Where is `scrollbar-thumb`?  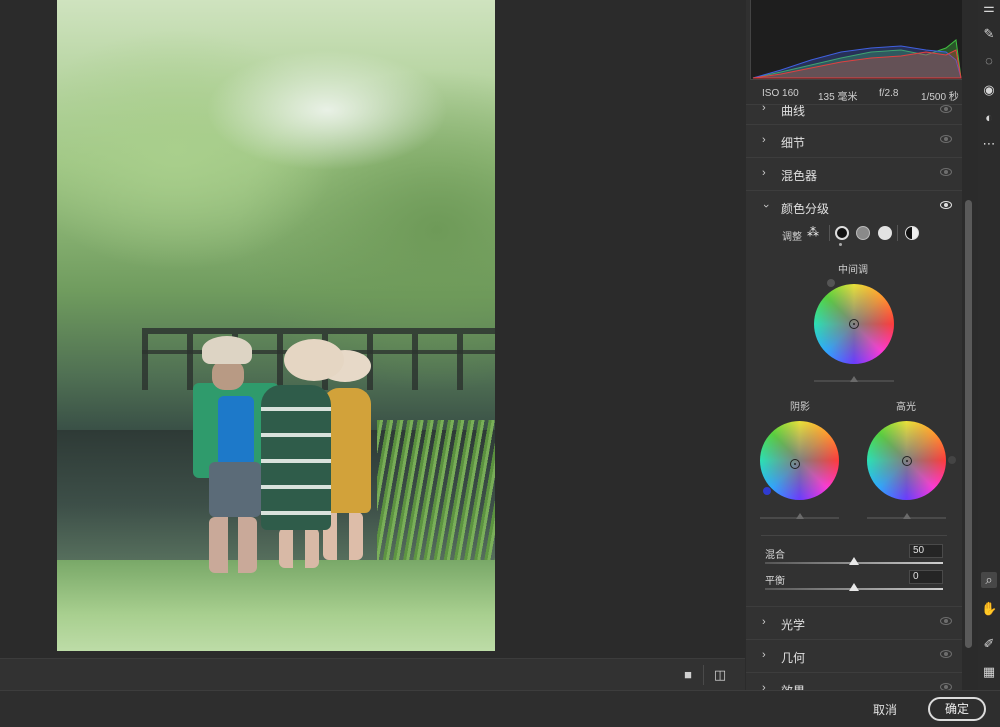 scrollbar-thumb is located at coordinates (968, 424).